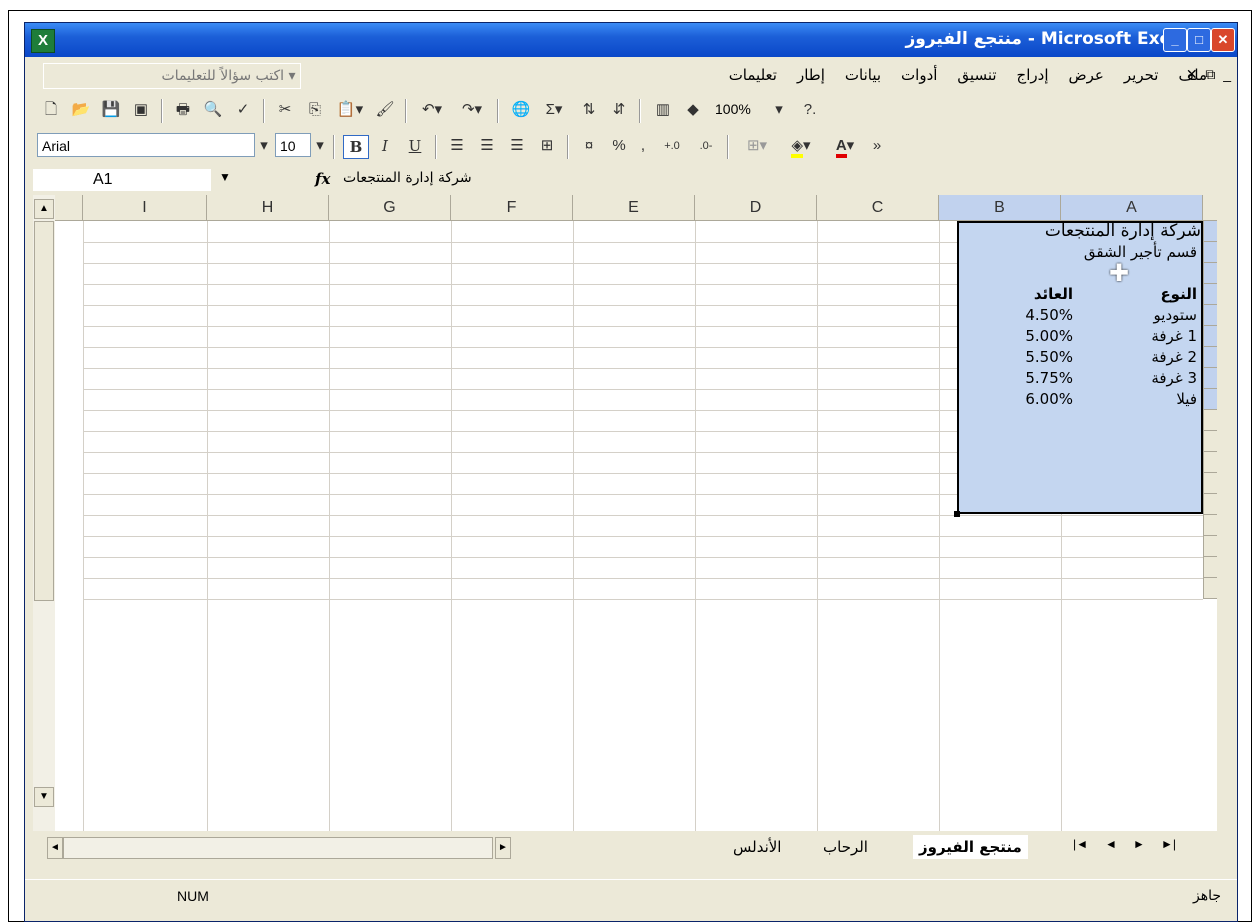 This screenshot has height=922, width=1258. I want to click on cell-b4: العائد, so click(1053, 294).